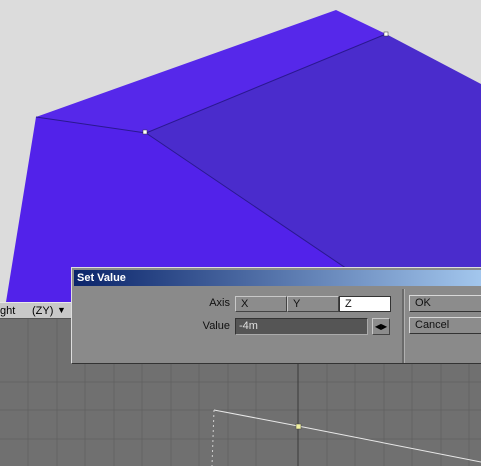 The image size is (481, 466). Describe the element at coordinates (216, 326) in the screenshot. I see `value-label: Value` at that location.